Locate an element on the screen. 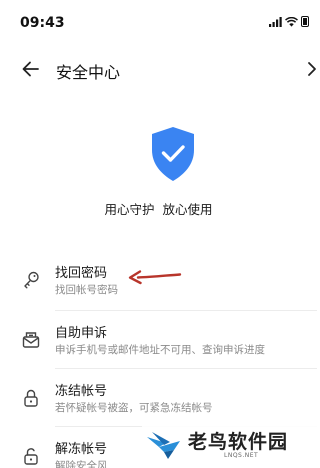 This screenshot has width=320, height=468. menu-item-subtitle: 若怀疑帐号被盗，可紧急冻结帐号 is located at coordinates (134, 408).